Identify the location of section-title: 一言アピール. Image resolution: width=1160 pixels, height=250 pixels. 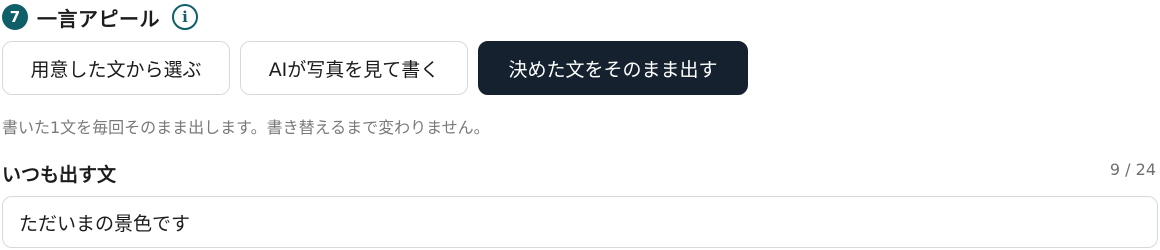
(98, 18).